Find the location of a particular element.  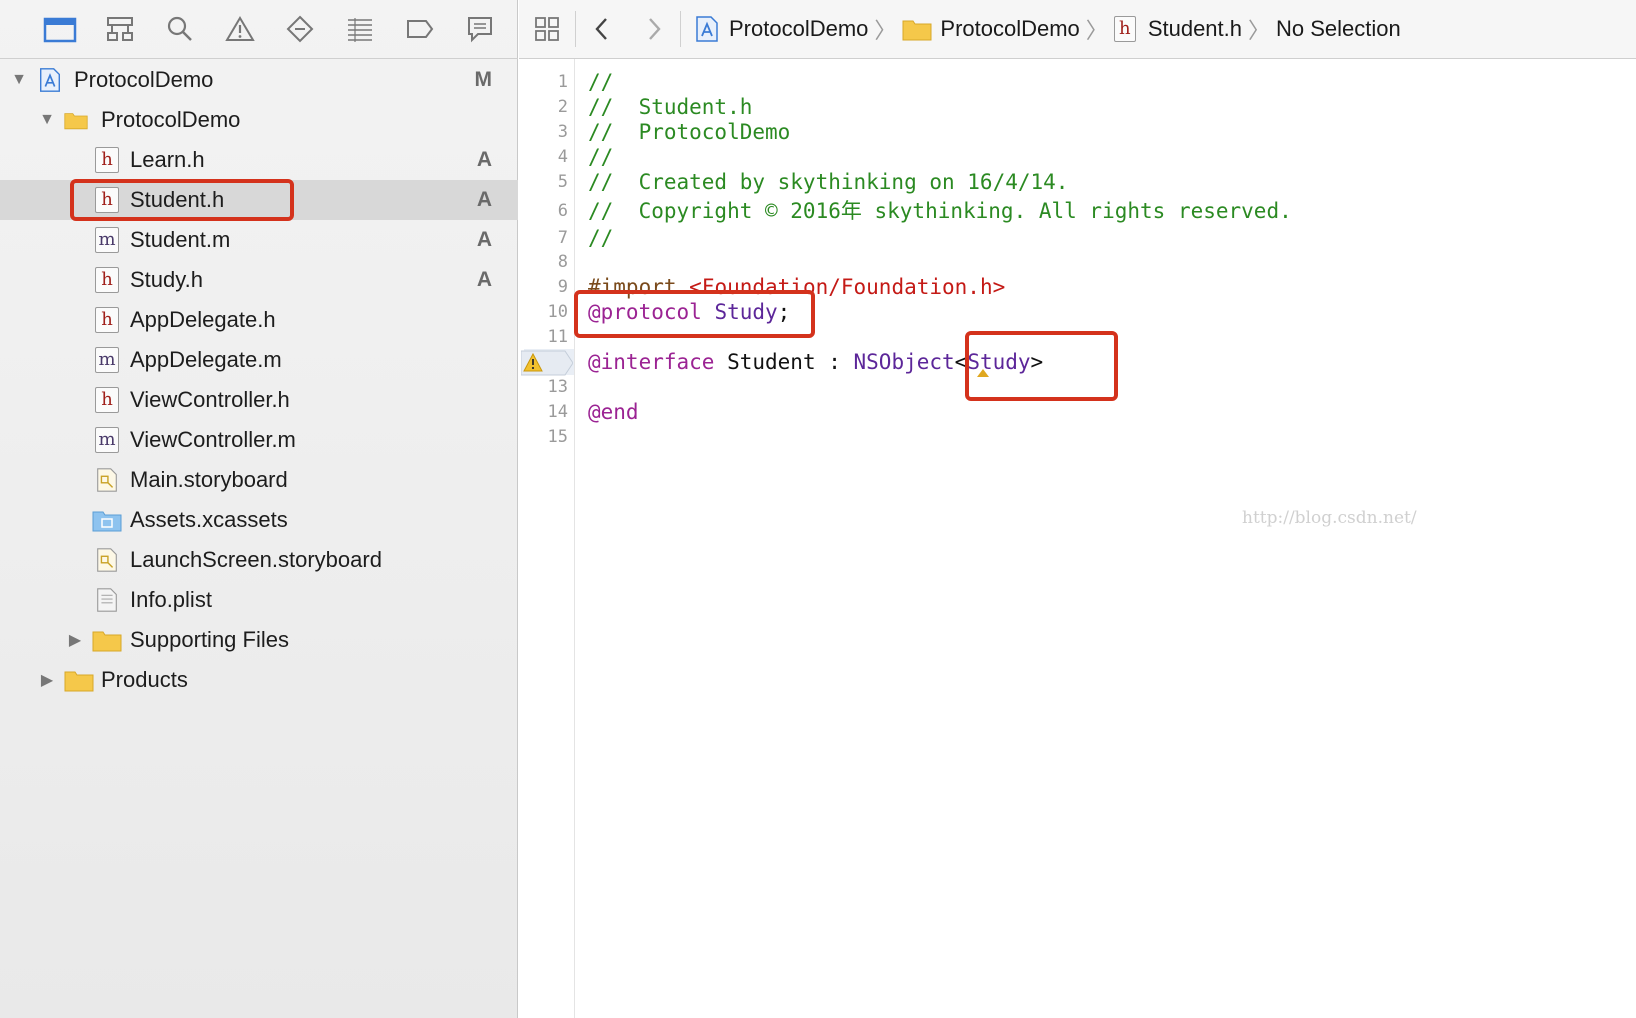

tree-row-label: Learn.h is located at coordinates (167, 159).